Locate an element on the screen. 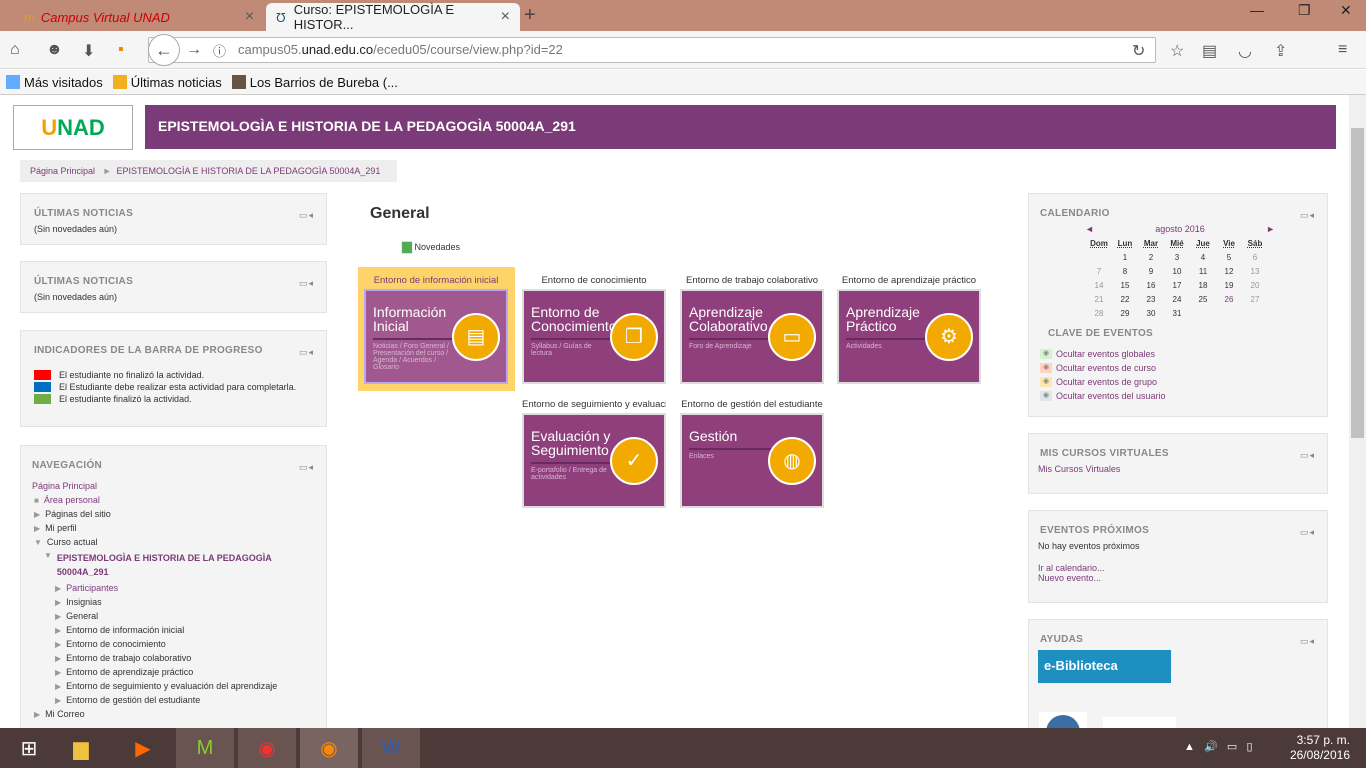  calendar-day: 8 is located at coordinates (1125, 271).